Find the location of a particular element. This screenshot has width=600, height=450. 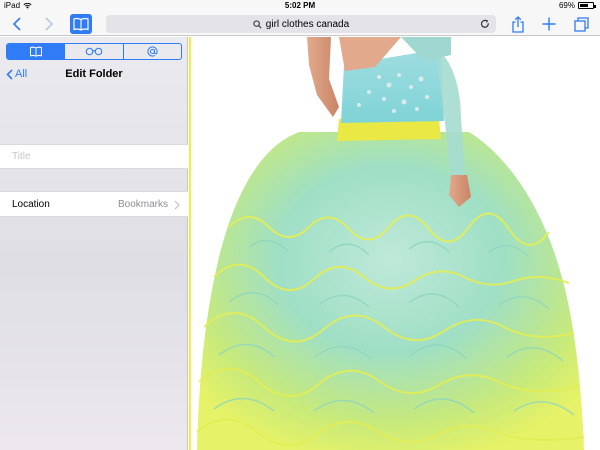

at-sign-icon is located at coordinates (152, 51).